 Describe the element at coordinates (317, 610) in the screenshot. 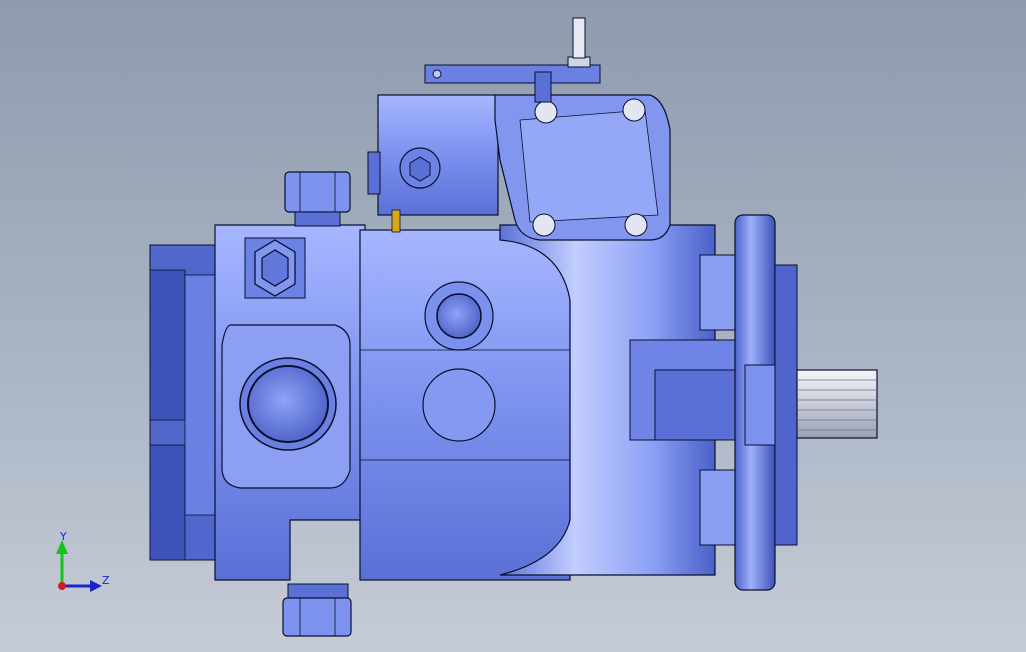

I see `bottom-fitting` at that location.